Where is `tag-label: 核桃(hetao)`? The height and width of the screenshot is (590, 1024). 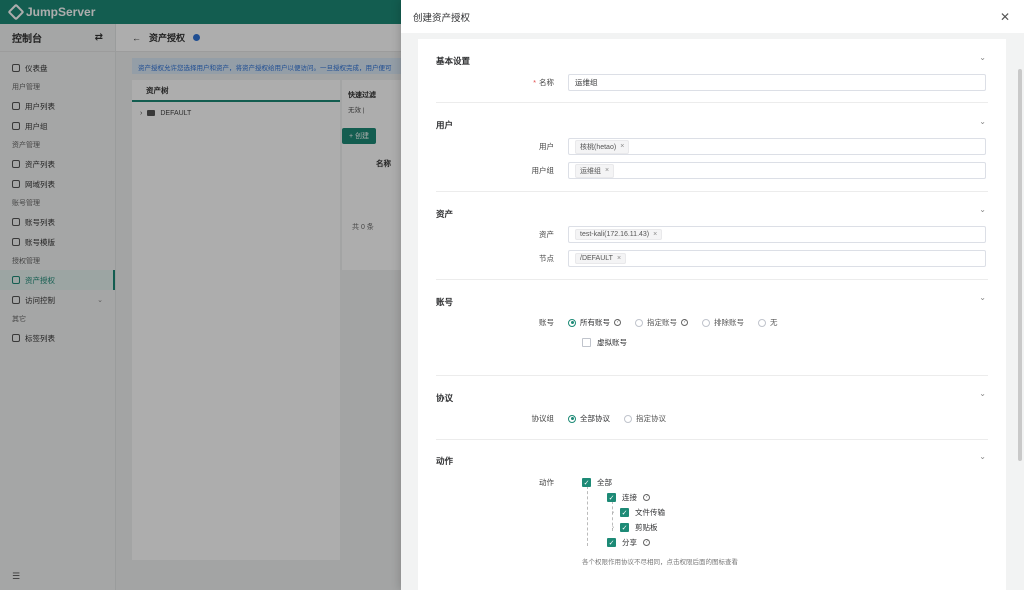 tag-label: 核桃(hetao) is located at coordinates (598, 147).